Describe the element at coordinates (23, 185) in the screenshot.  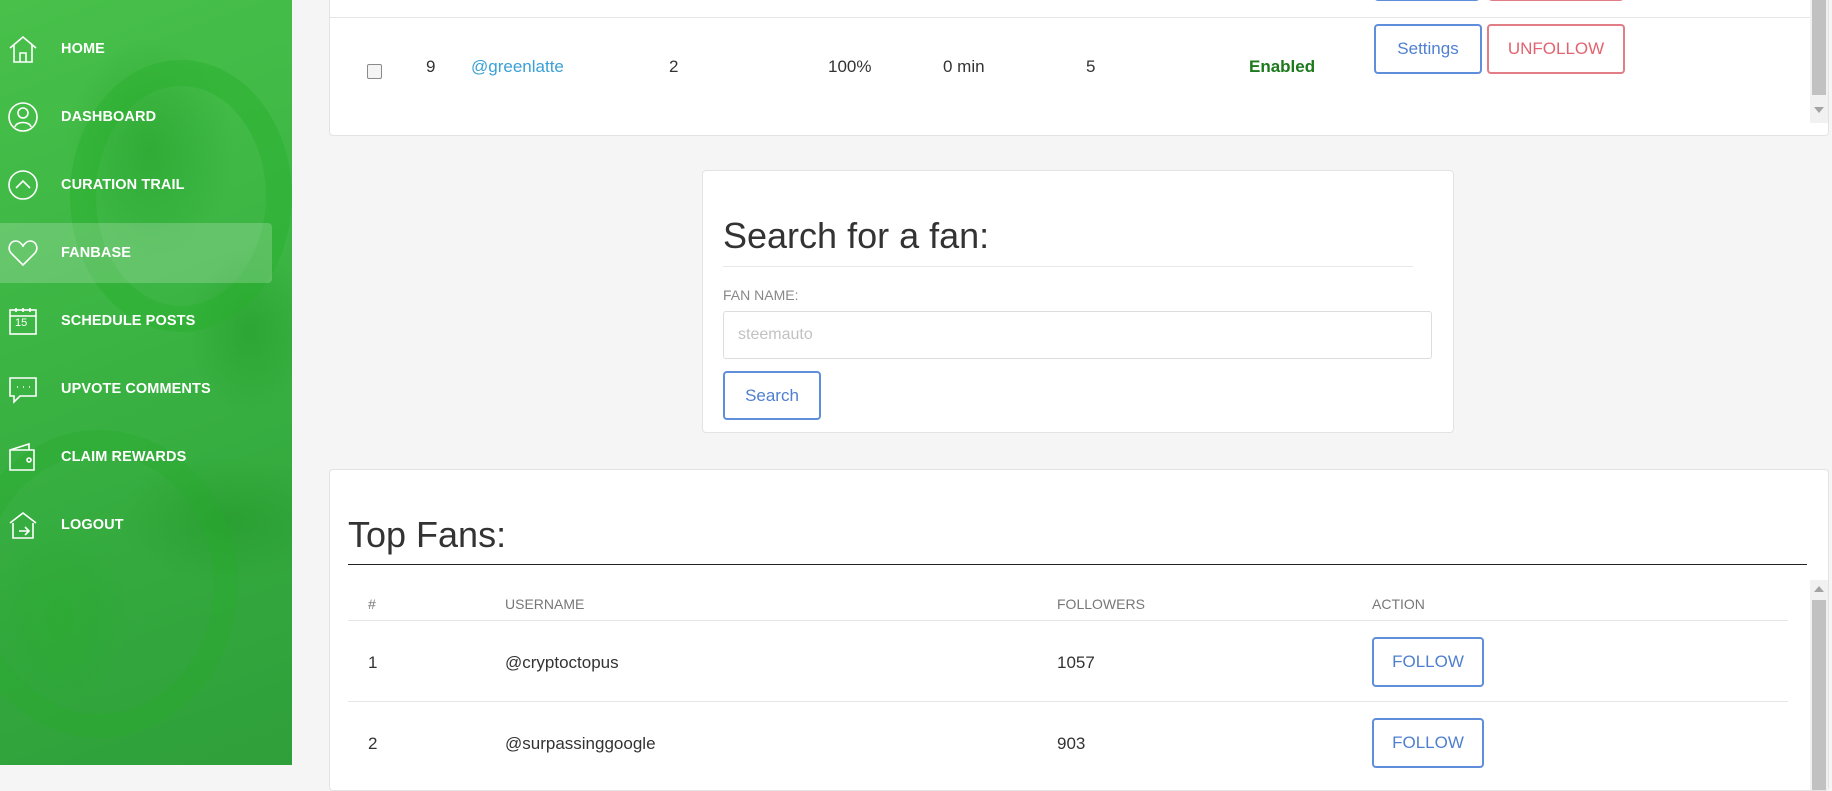
I see `chevron-up-icon` at that location.